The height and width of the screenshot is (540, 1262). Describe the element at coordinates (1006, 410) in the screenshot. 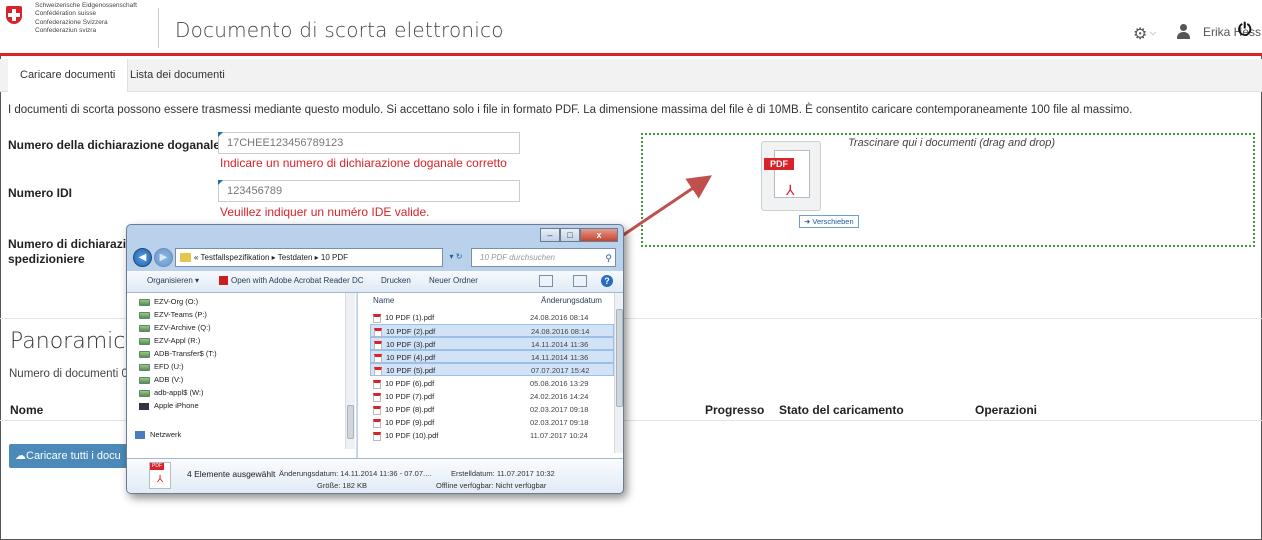

I see `column-header-operations: Operazioni` at that location.